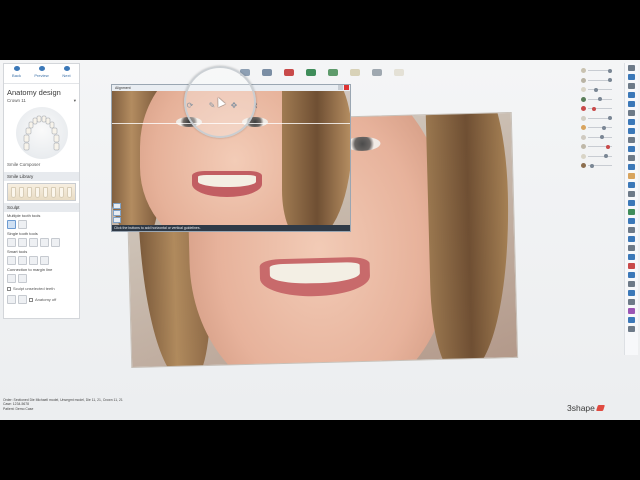 This screenshot has height=480, width=640. I want to click on teeth-view-icon, so click(289, 72).